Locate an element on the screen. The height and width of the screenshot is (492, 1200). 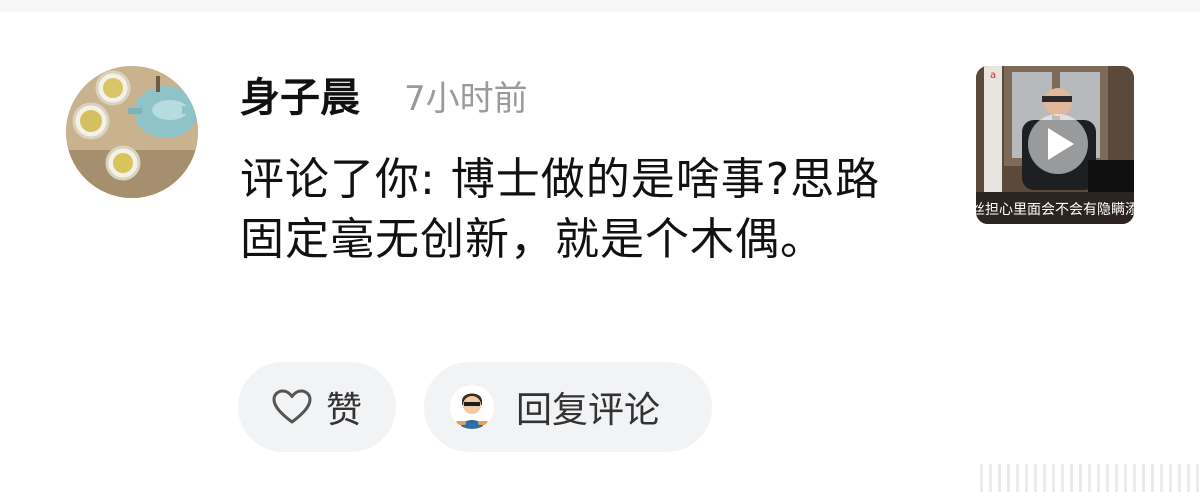
timestamp: 7小时前 is located at coordinates (466, 99).